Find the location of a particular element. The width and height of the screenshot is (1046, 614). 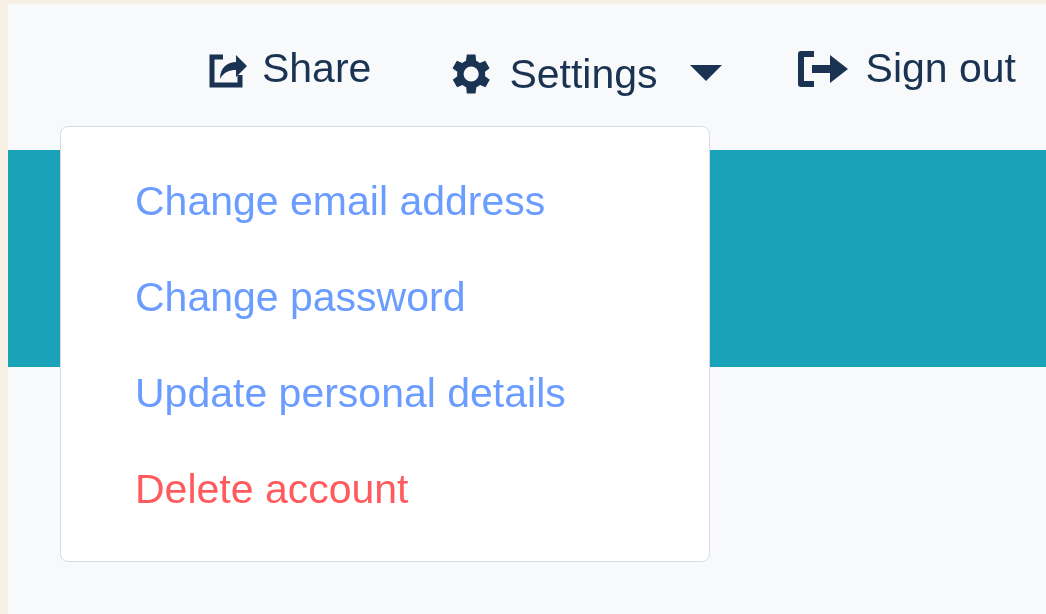

menu-item: Update personal details is located at coordinates (350, 393).